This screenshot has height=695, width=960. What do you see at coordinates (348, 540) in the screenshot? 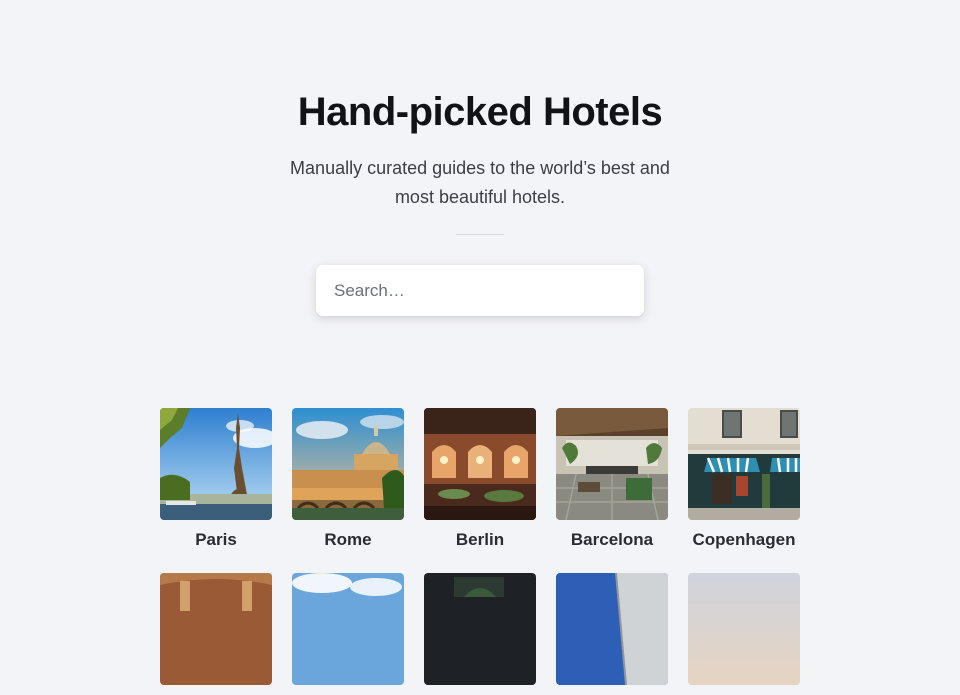
I see `city-label: Rome` at bounding box center [348, 540].